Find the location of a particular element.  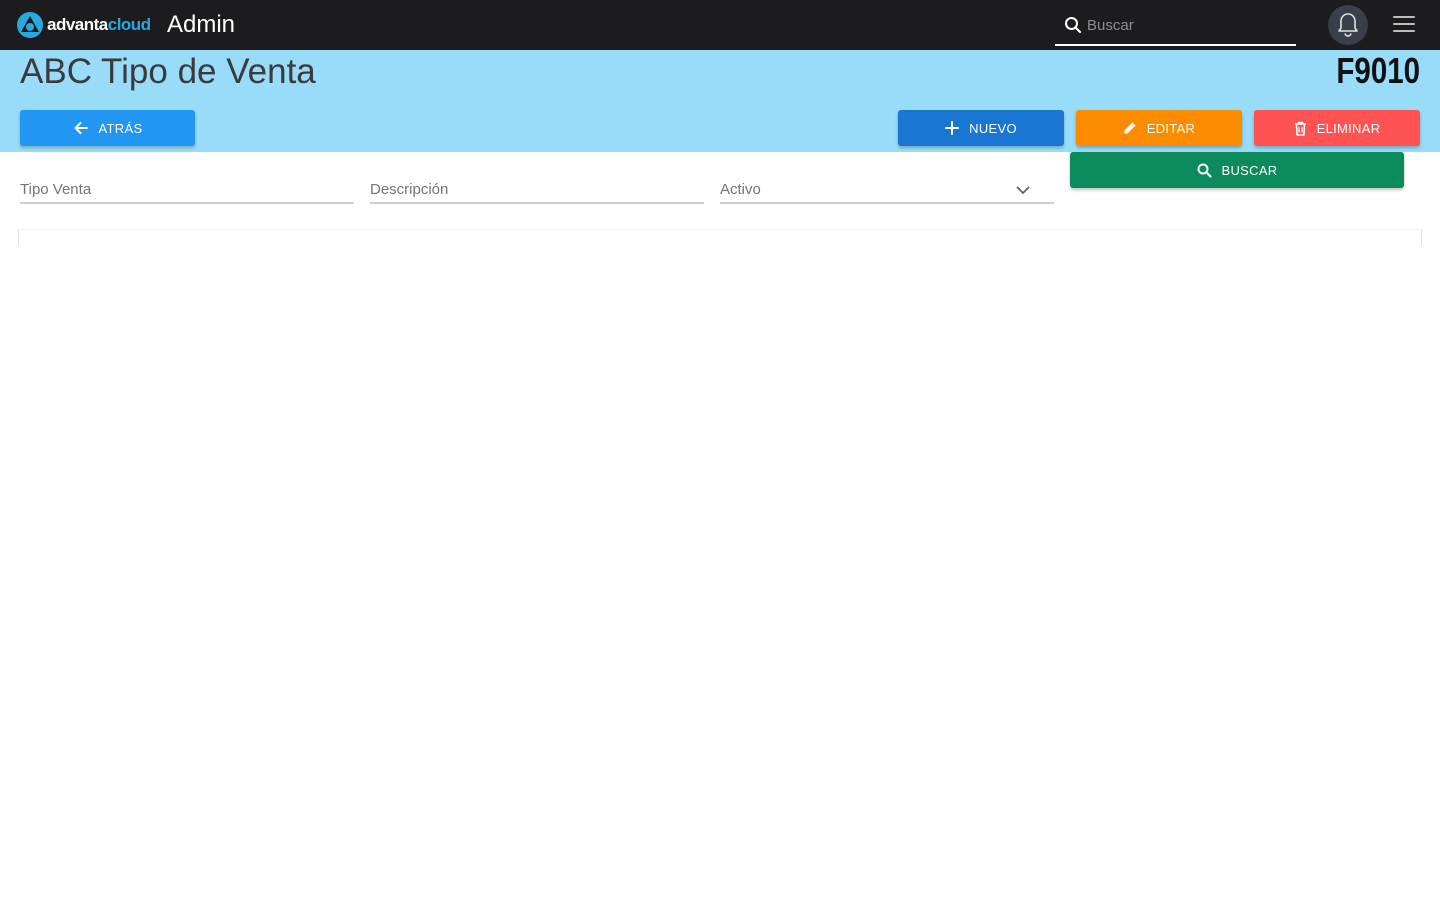

hamburger-menu-icon is located at coordinates (1404, 26).